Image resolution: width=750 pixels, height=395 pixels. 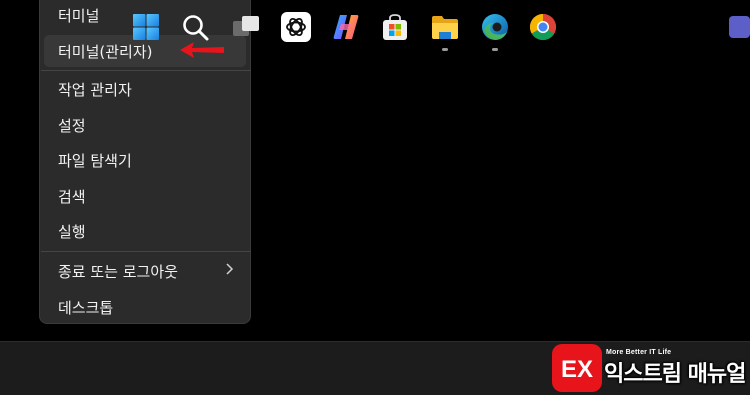 What do you see at coordinates (395, 27) in the screenshot?
I see `microsoft-store-icon` at bounding box center [395, 27].